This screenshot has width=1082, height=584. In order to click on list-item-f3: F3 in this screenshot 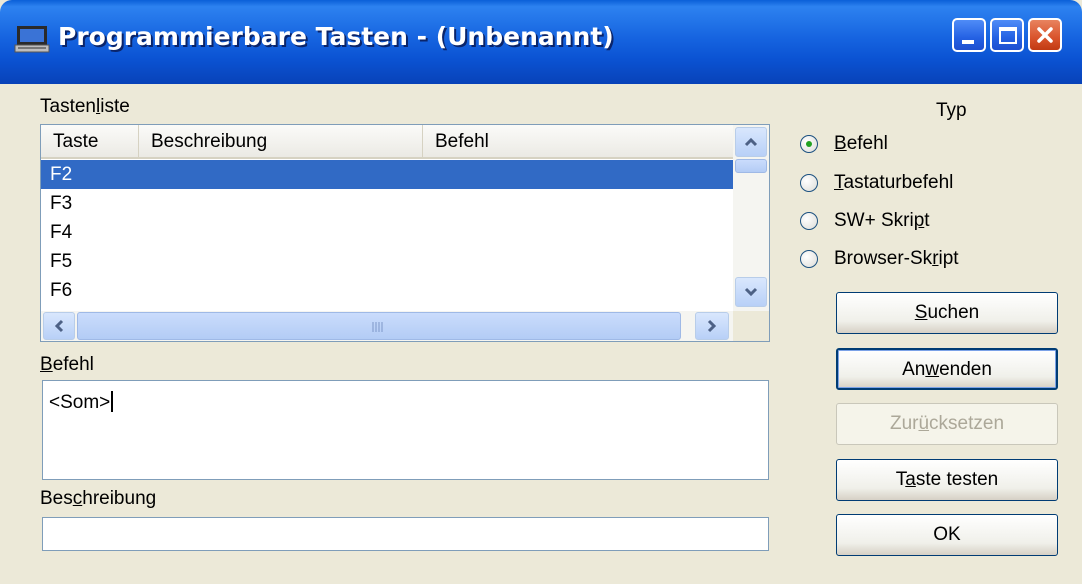, I will do `click(387, 203)`.